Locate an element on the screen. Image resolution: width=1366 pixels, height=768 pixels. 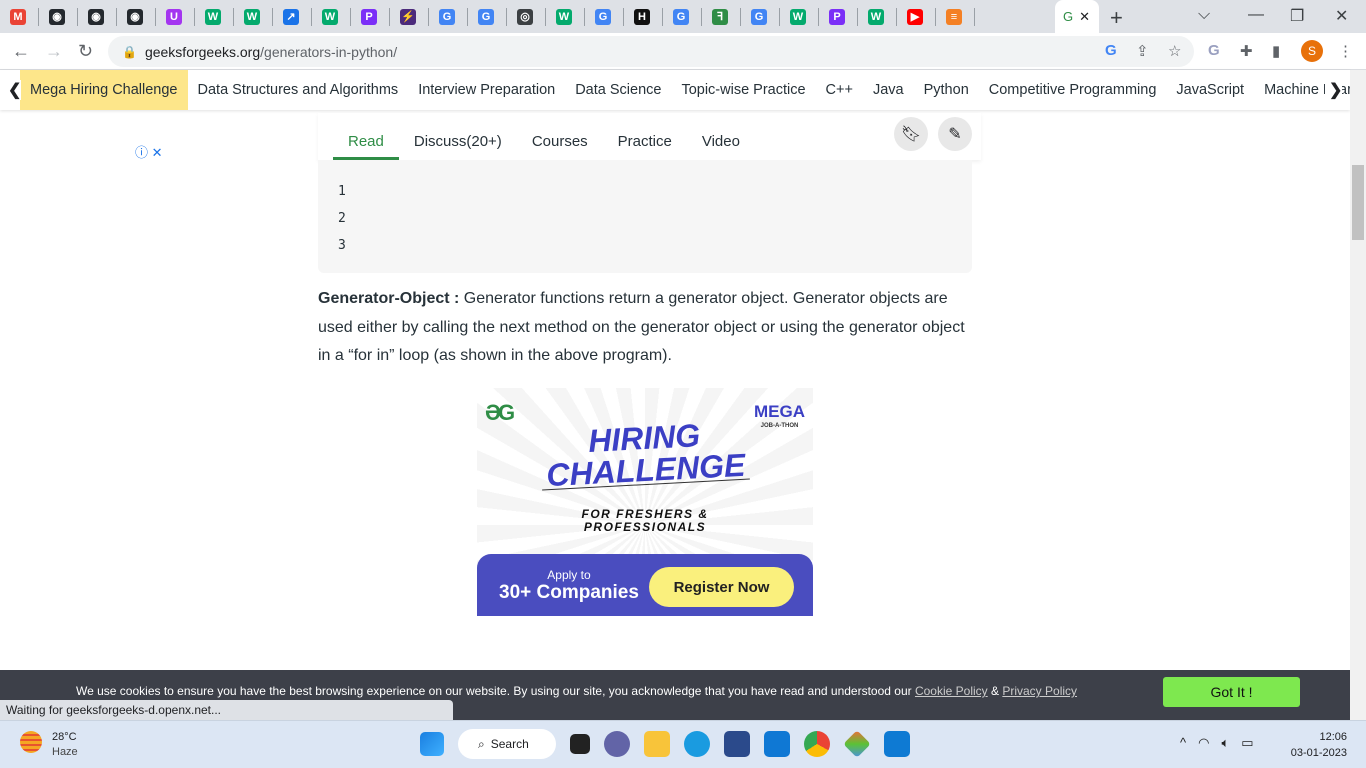
task-view-icon is located at coordinates (580, 744).